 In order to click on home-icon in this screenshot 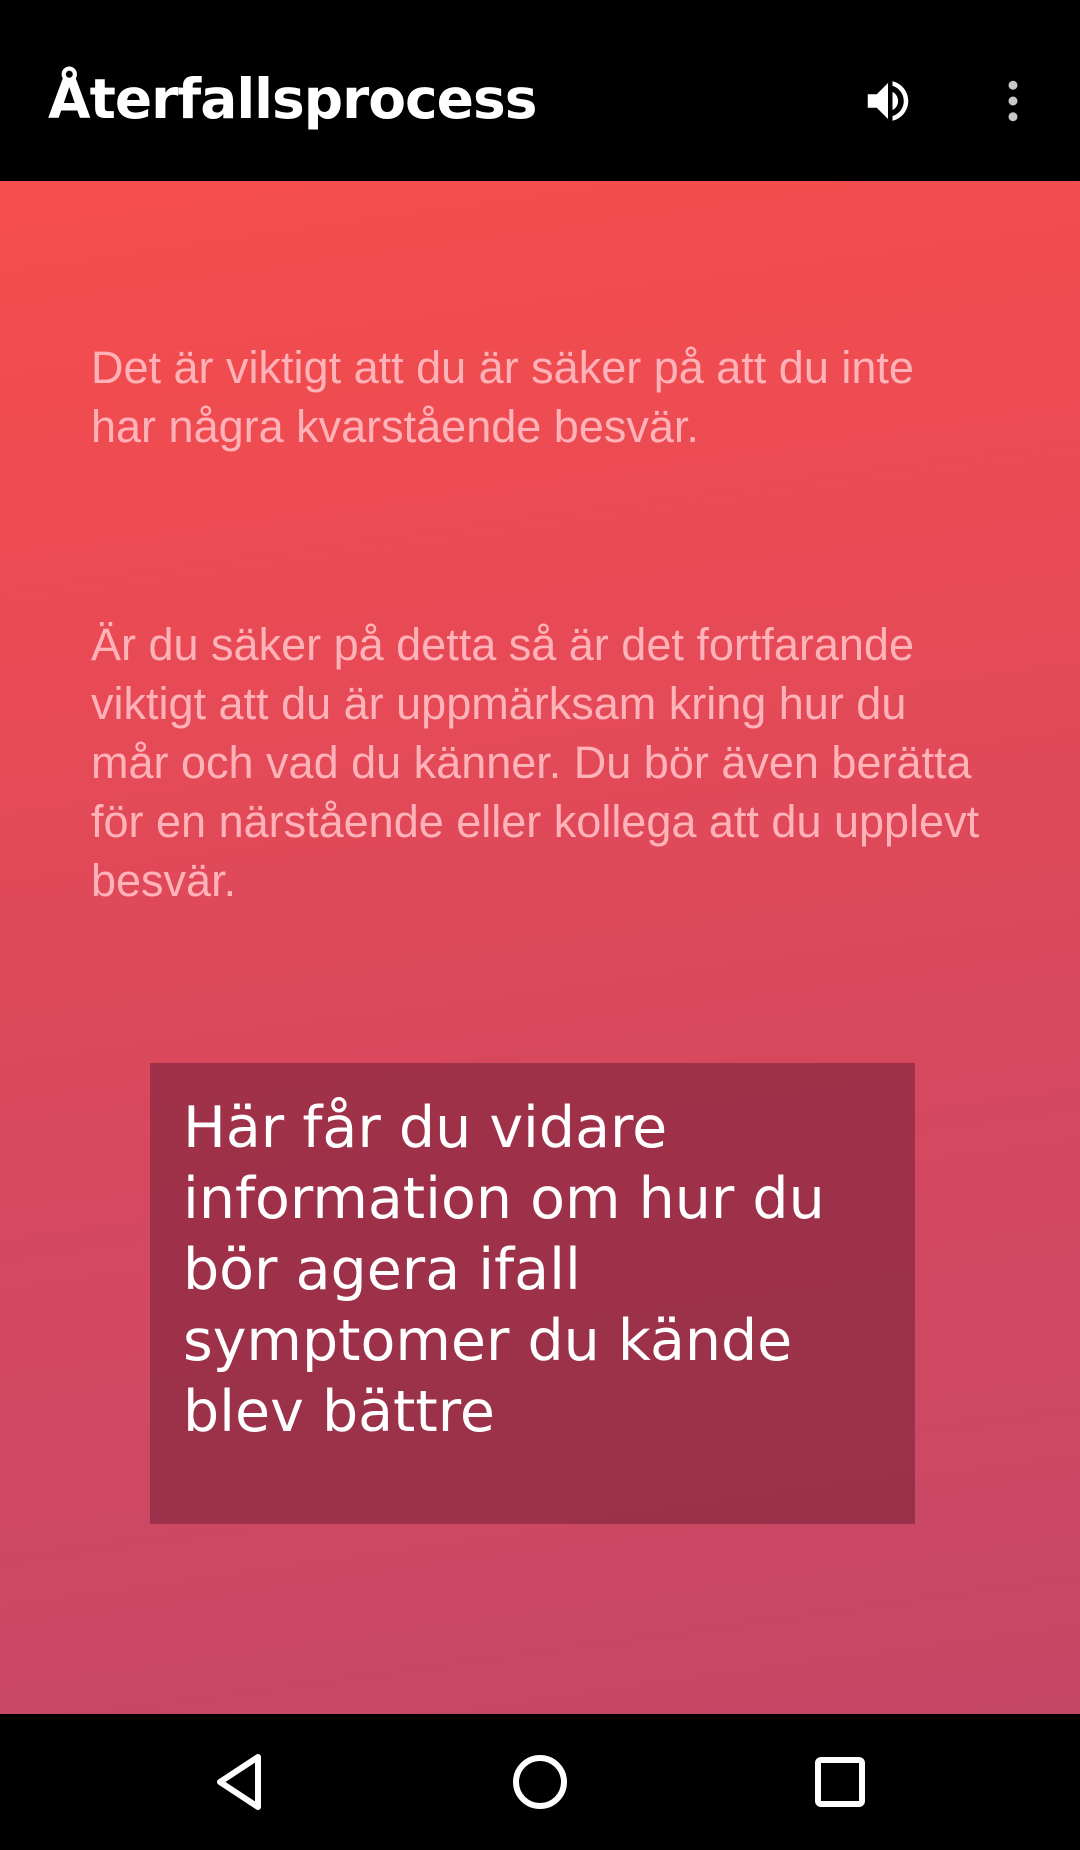, I will do `click(540, 1782)`.